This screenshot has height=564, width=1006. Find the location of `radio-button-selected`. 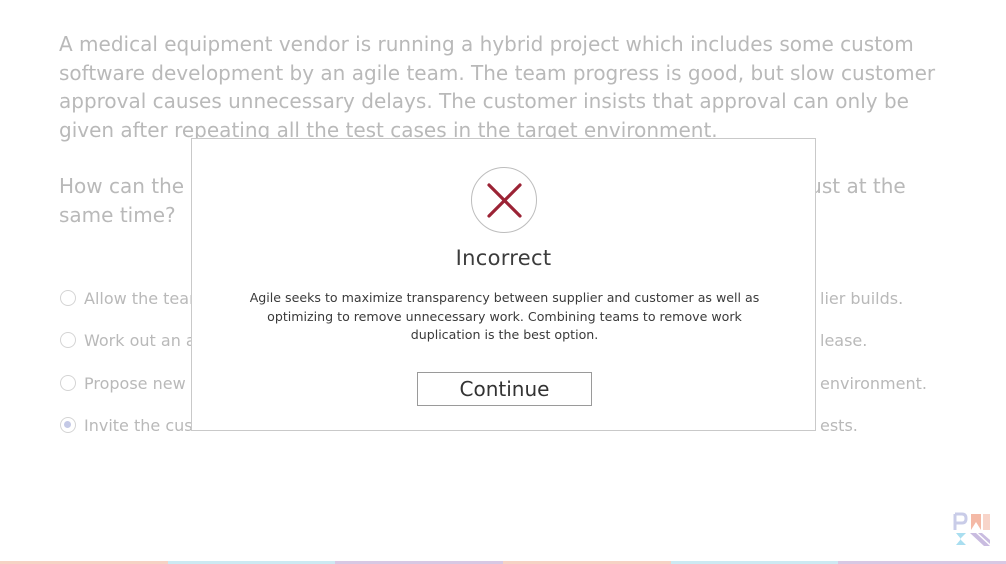

radio-button-selected is located at coordinates (68, 425).